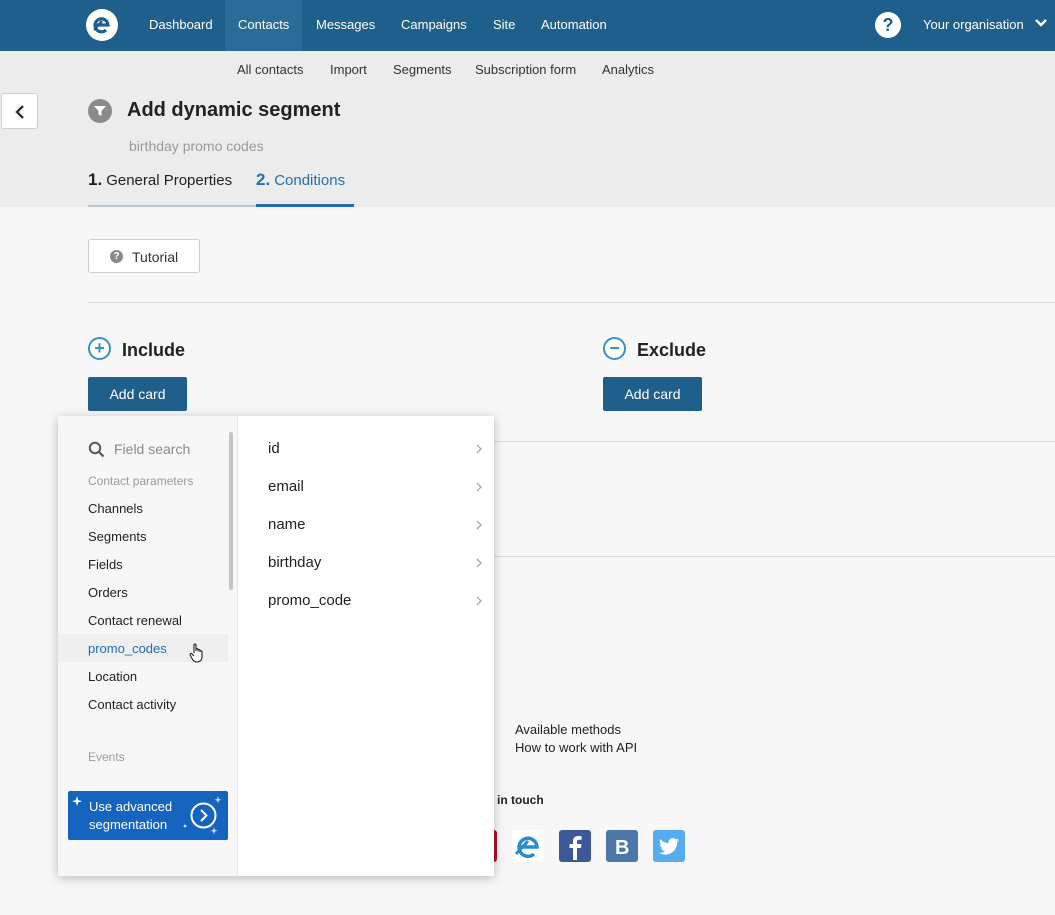  I want to click on esputnik-social-icon, so click(528, 846).